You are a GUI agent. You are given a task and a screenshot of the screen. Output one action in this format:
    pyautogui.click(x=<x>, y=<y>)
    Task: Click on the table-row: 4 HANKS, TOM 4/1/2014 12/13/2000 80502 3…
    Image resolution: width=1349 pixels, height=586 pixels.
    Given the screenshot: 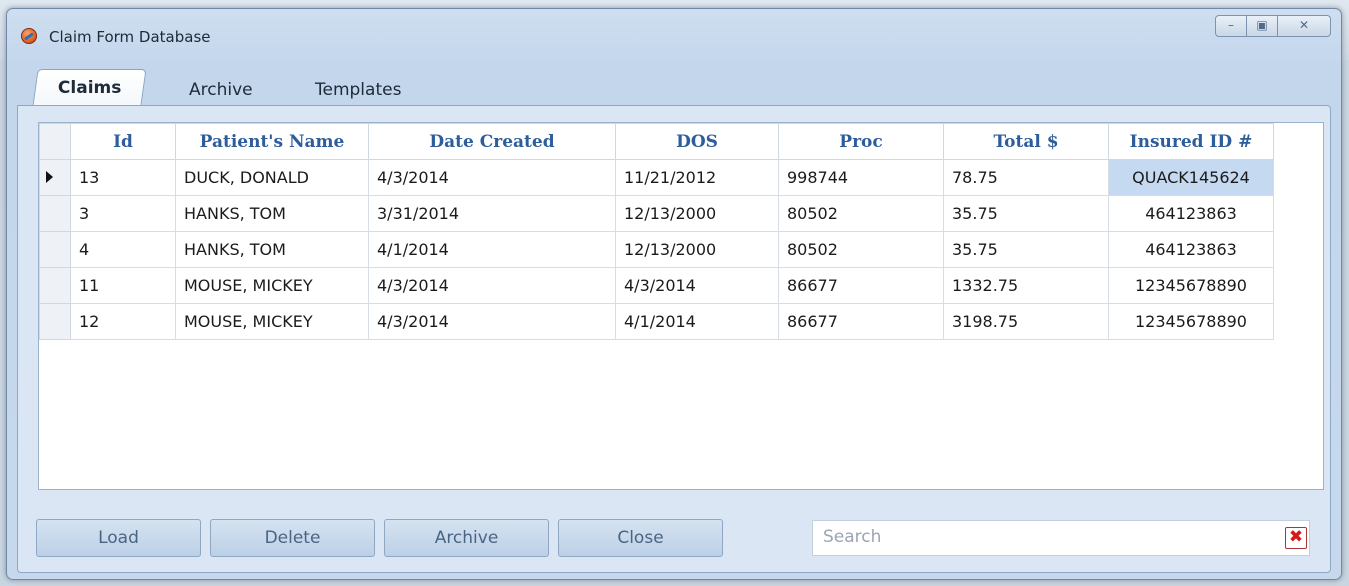 What is the action you would take?
    pyautogui.click(x=656, y=249)
    